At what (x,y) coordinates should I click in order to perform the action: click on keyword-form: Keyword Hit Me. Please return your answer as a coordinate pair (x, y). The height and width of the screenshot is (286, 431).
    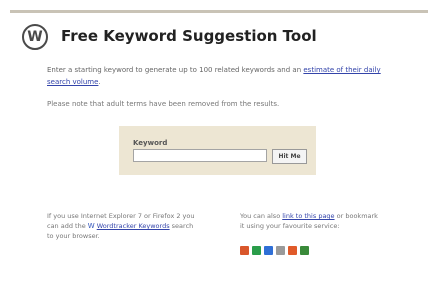
    Looking at the image, I should click on (217, 150).